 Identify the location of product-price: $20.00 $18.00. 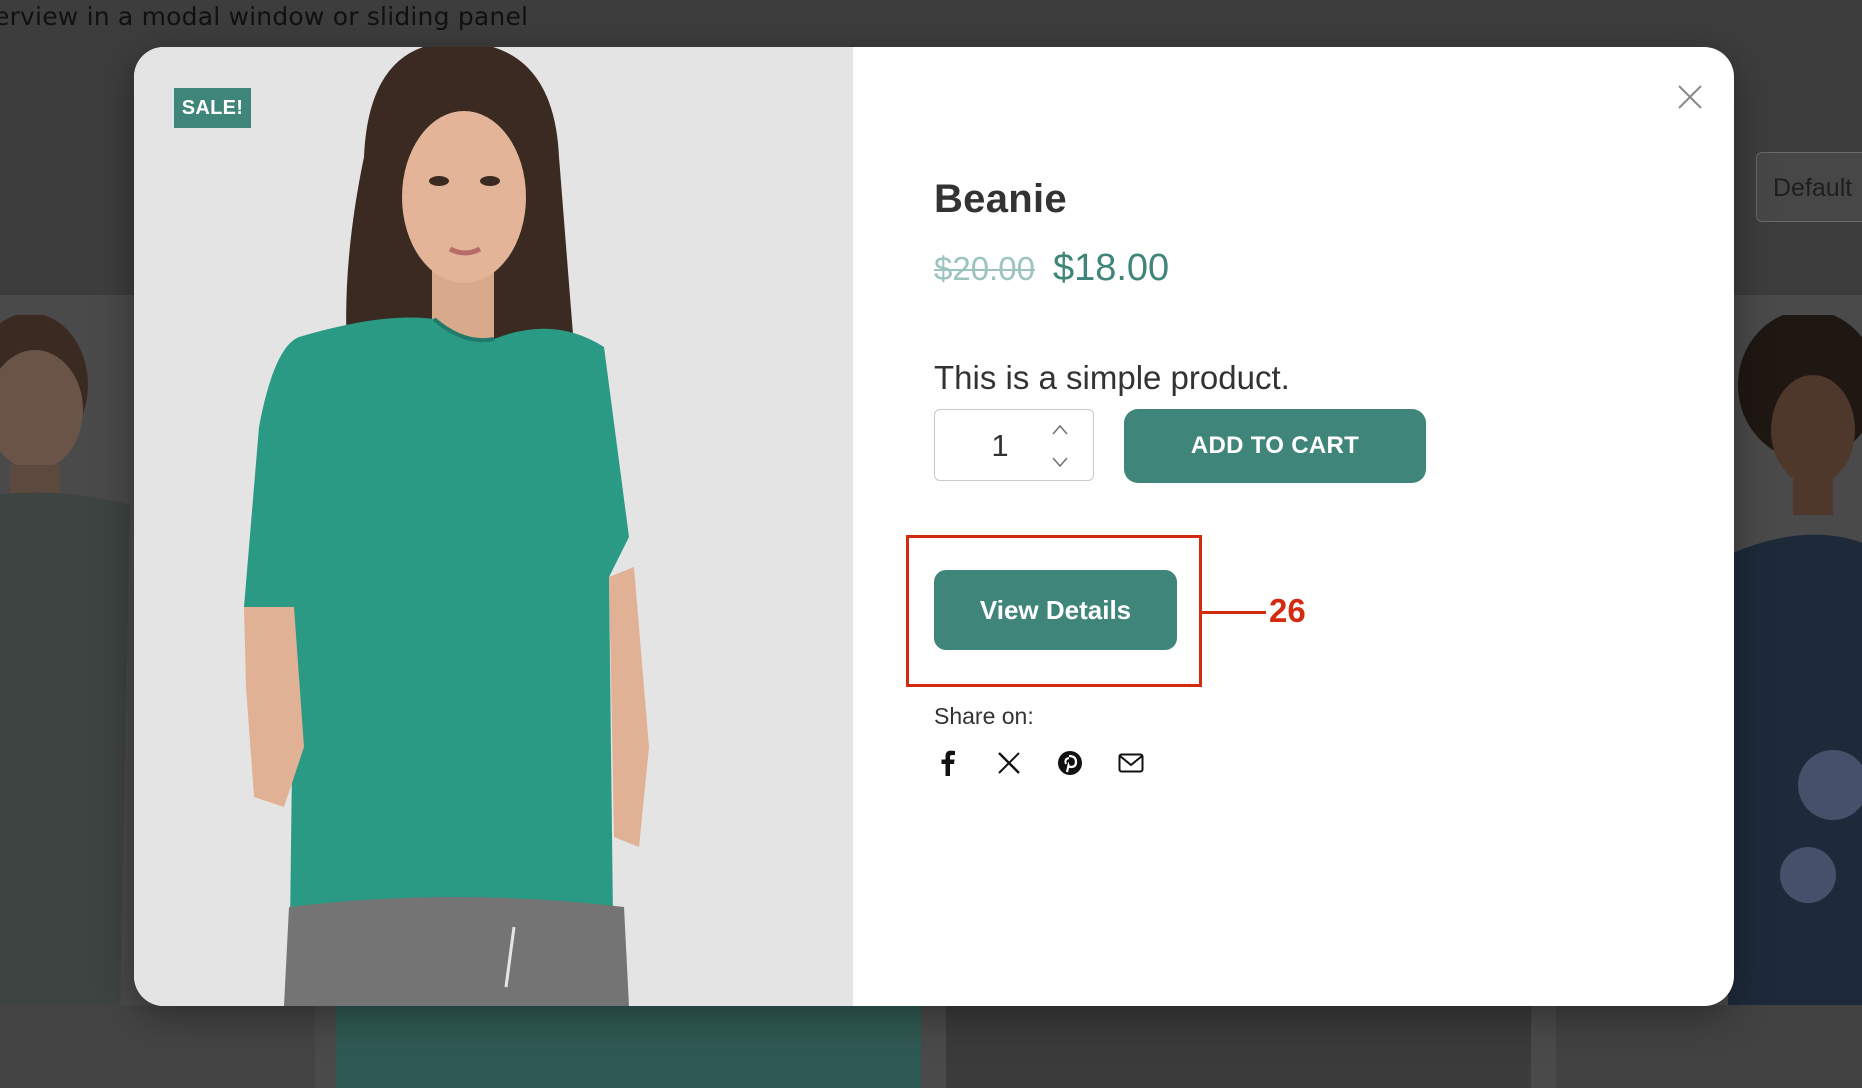
(1051, 268).